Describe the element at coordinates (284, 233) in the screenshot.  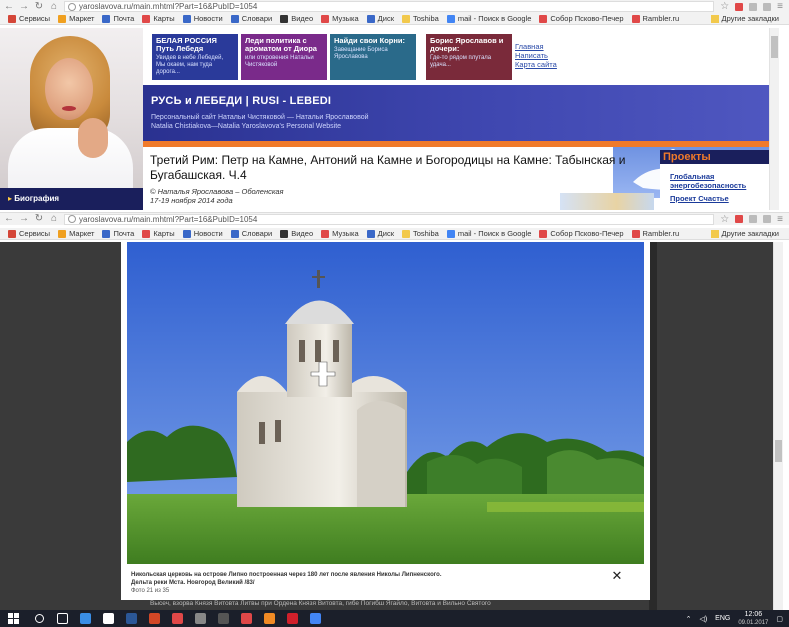
I see `video-icon` at that location.